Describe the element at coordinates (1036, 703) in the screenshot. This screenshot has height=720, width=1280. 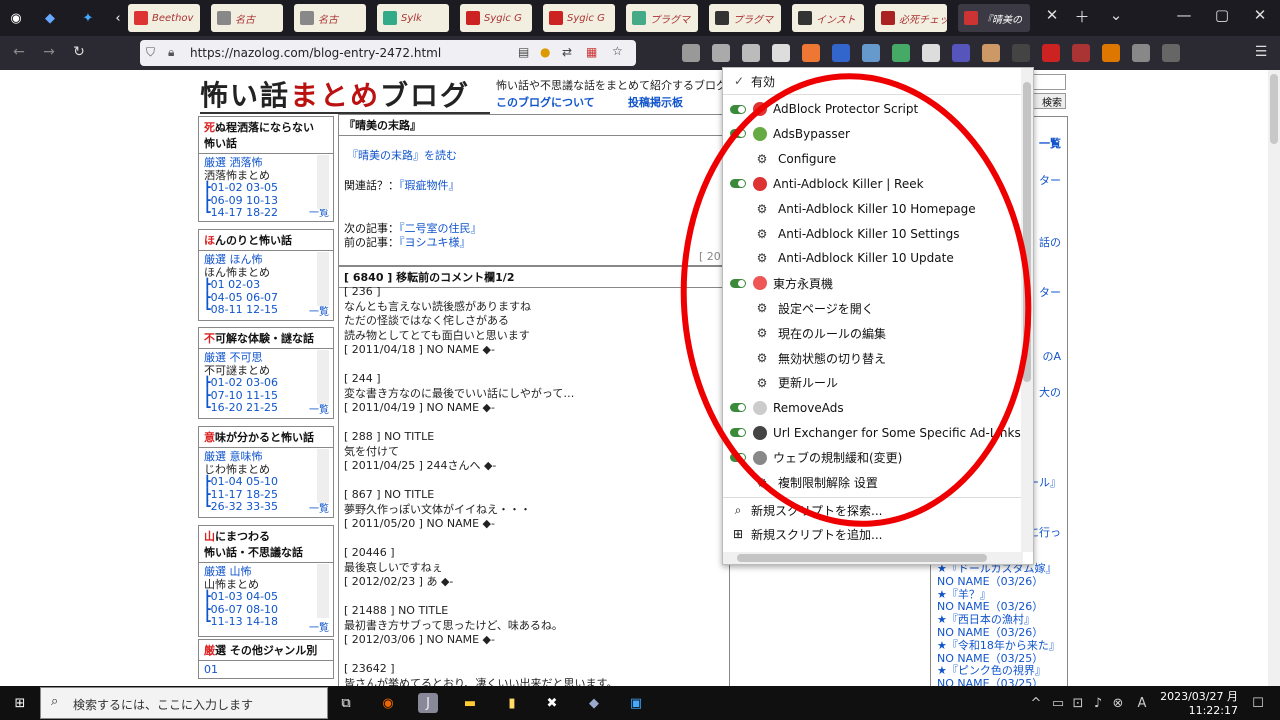
I see `tray-chevron-icon: ^` at that location.